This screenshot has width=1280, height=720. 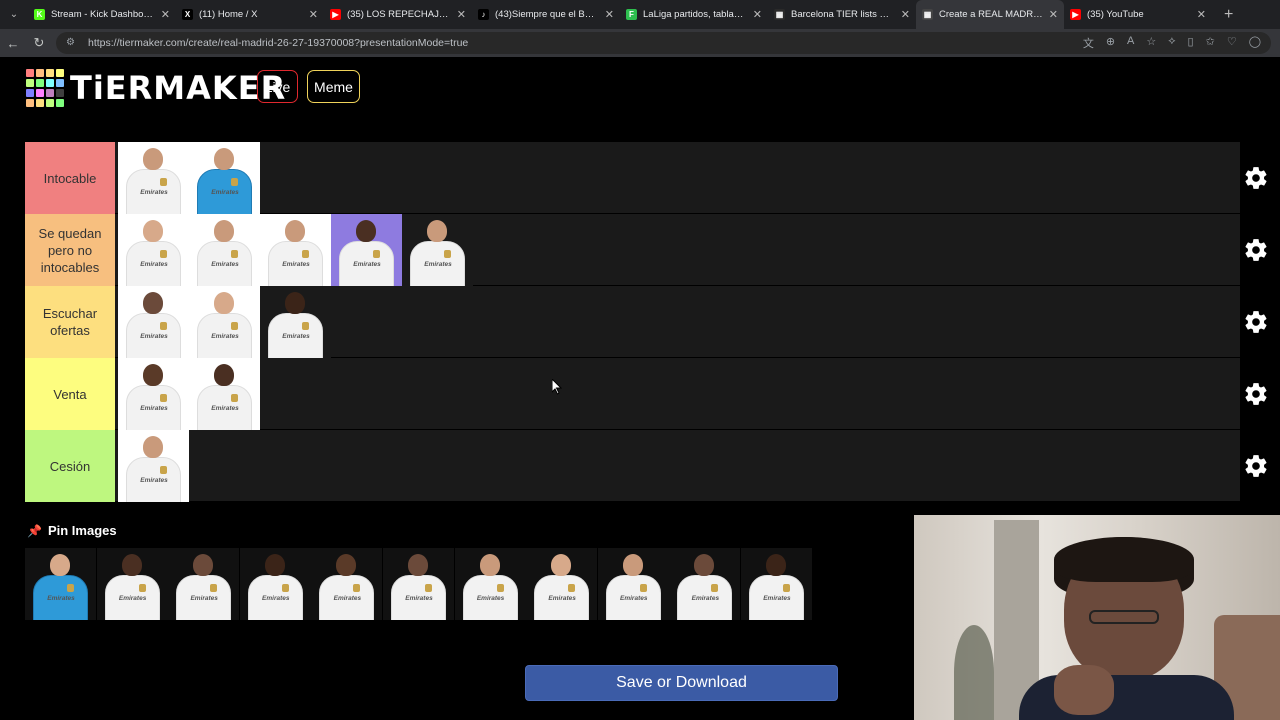 What do you see at coordinates (1088, 43) in the screenshot?
I see `translate-icon: 文` at bounding box center [1088, 43].